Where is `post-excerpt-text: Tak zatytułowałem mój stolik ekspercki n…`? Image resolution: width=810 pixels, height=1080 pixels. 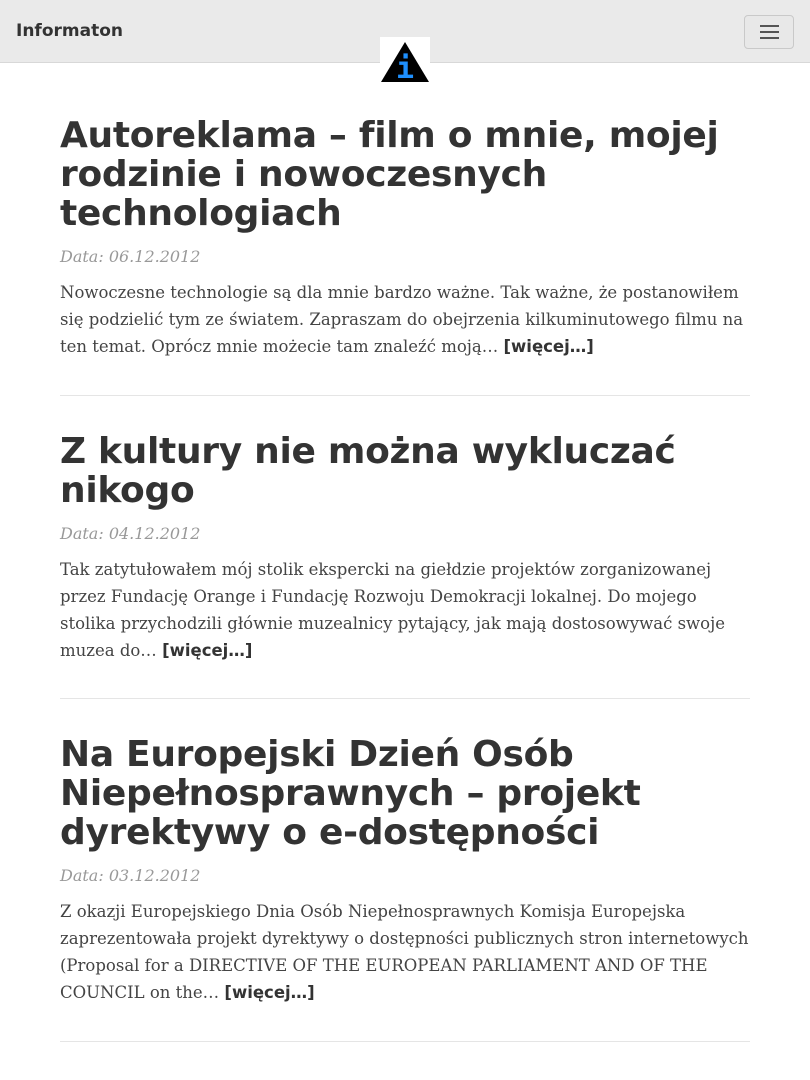
post-excerpt-text: Tak zatytułowałem mój stolik ekspercki n… is located at coordinates (392, 610).